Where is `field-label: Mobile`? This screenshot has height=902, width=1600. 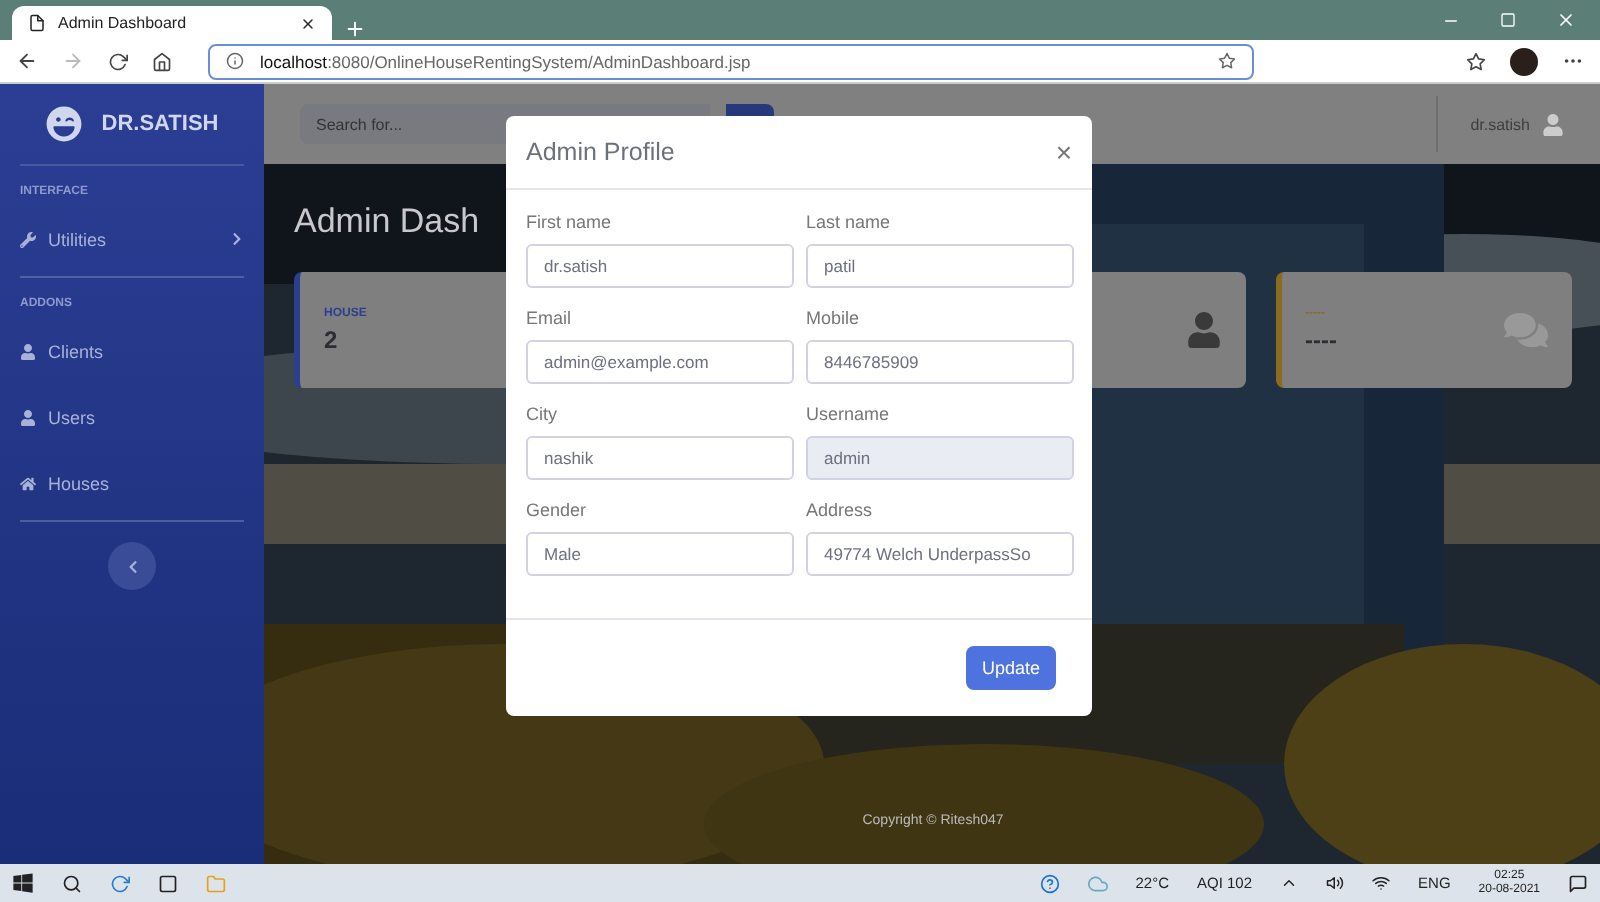 field-label: Mobile is located at coordinates (834, 318).